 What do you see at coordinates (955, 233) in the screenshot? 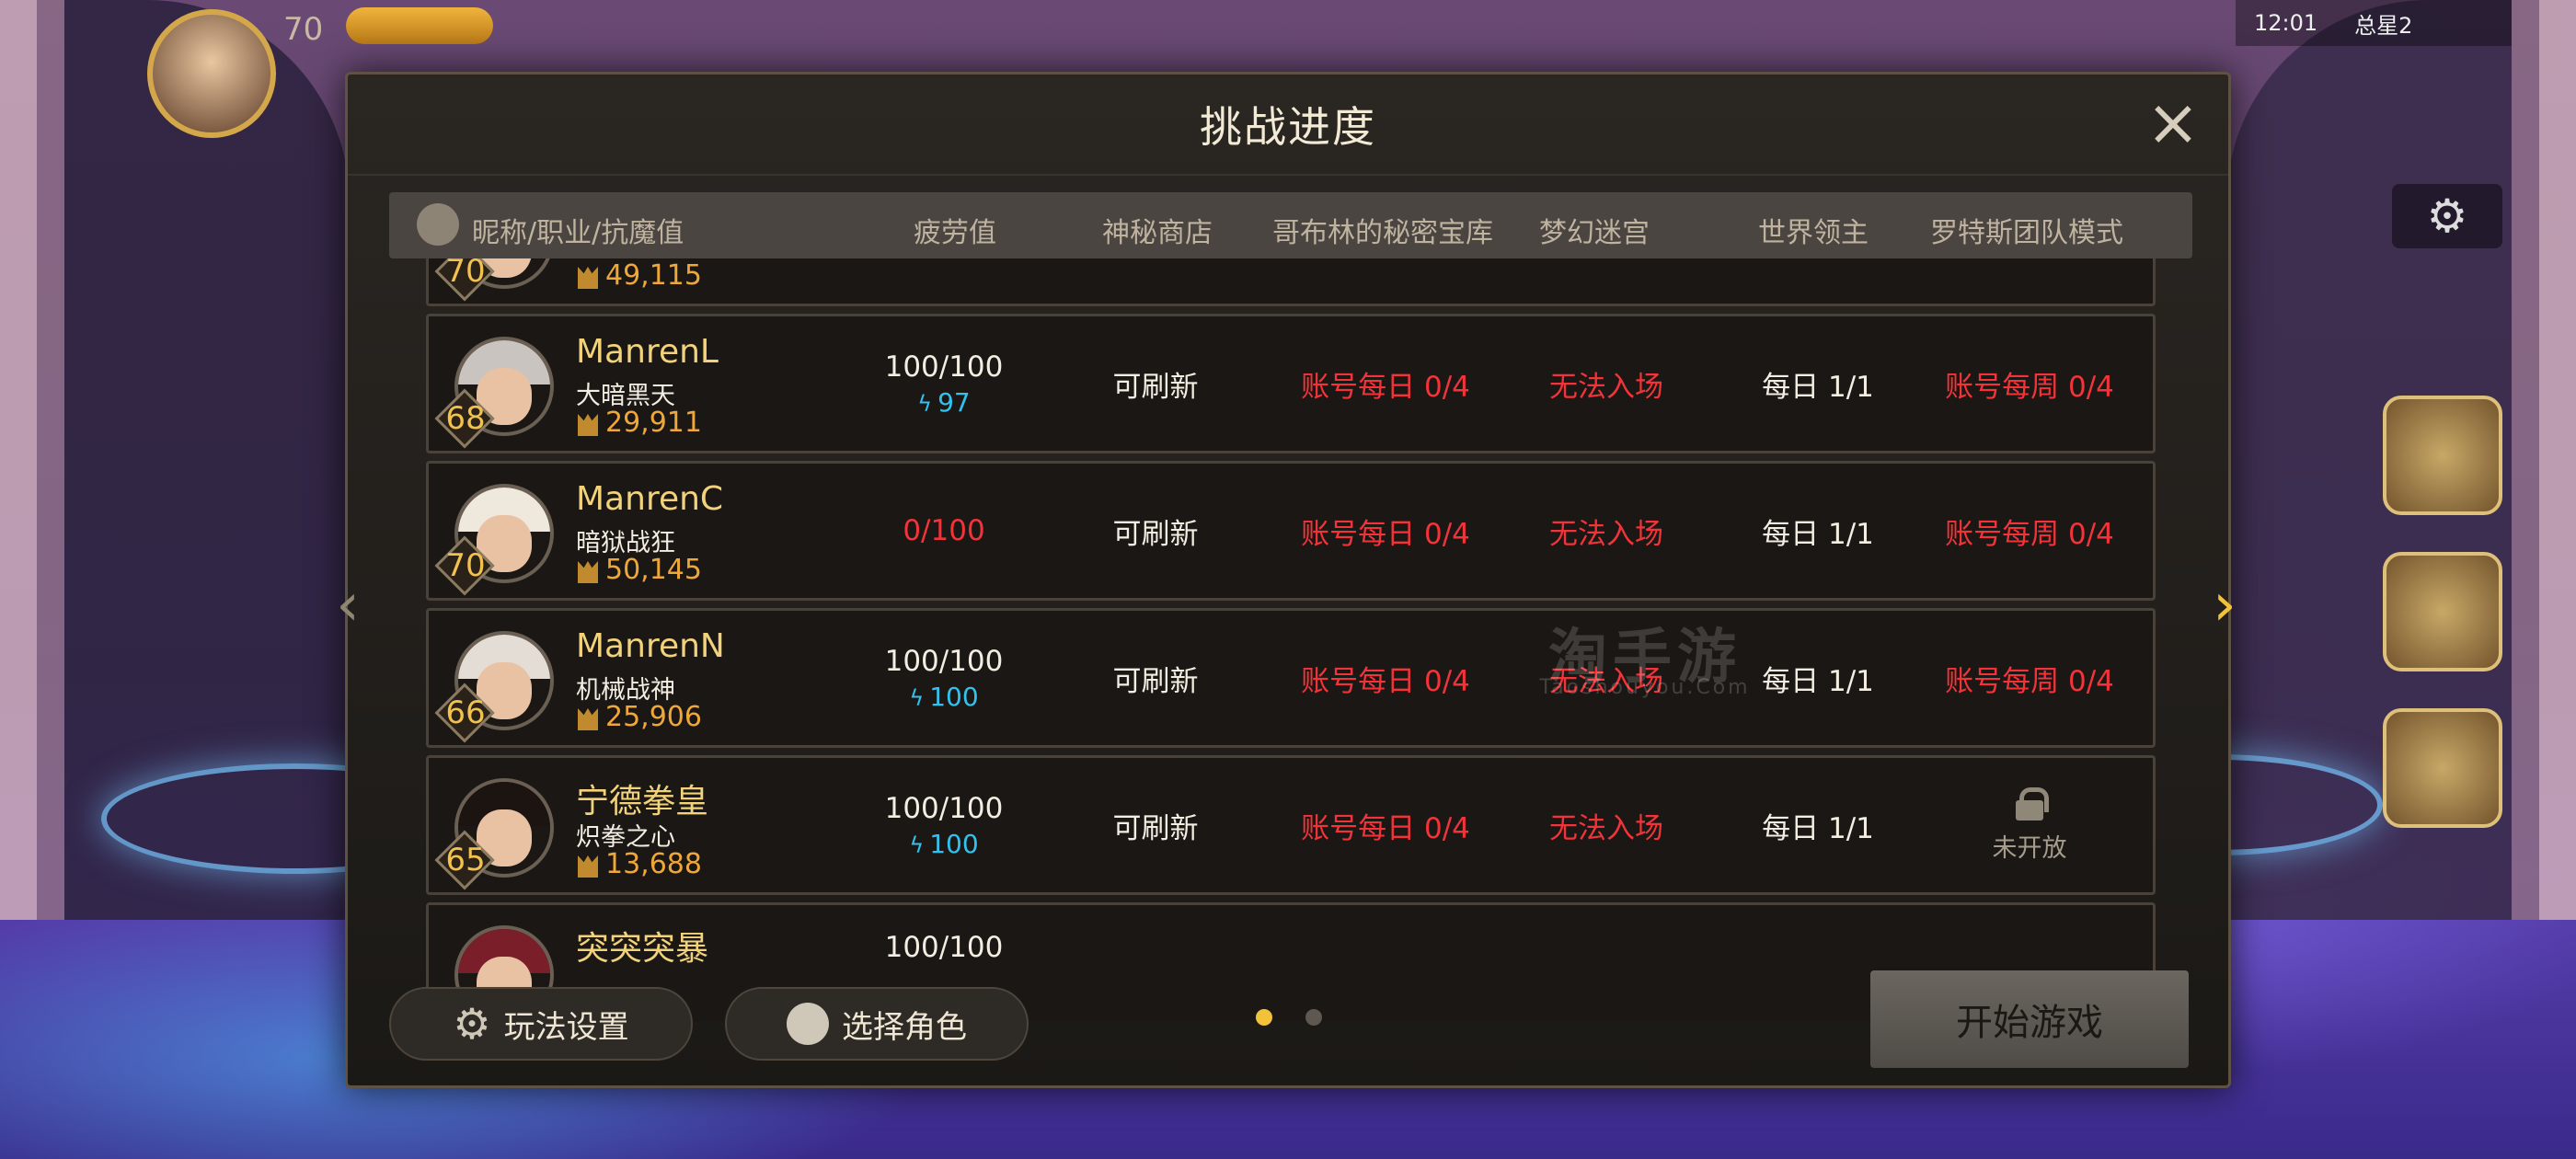
I see `header-fatigue: 疲劳值` at bounding box center [955, 233].